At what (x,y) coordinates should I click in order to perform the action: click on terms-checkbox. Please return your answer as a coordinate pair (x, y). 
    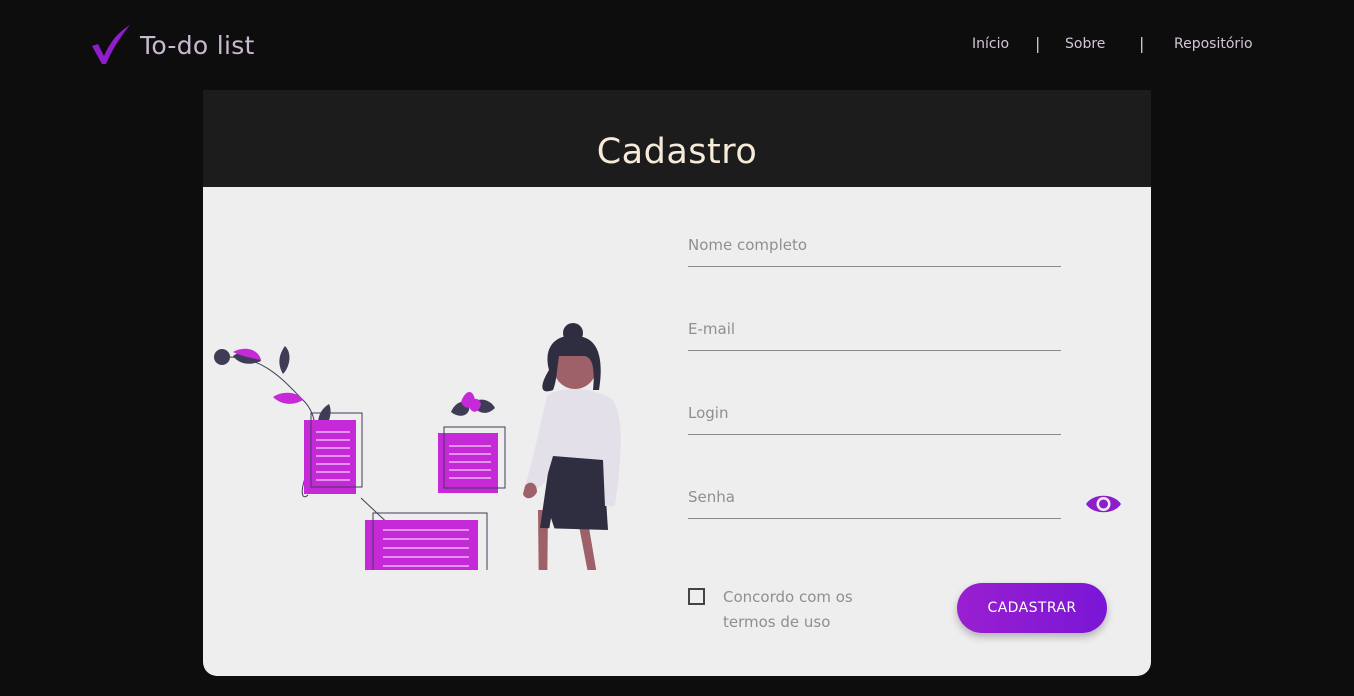
    Looking at the image, I should click on (696, 596).